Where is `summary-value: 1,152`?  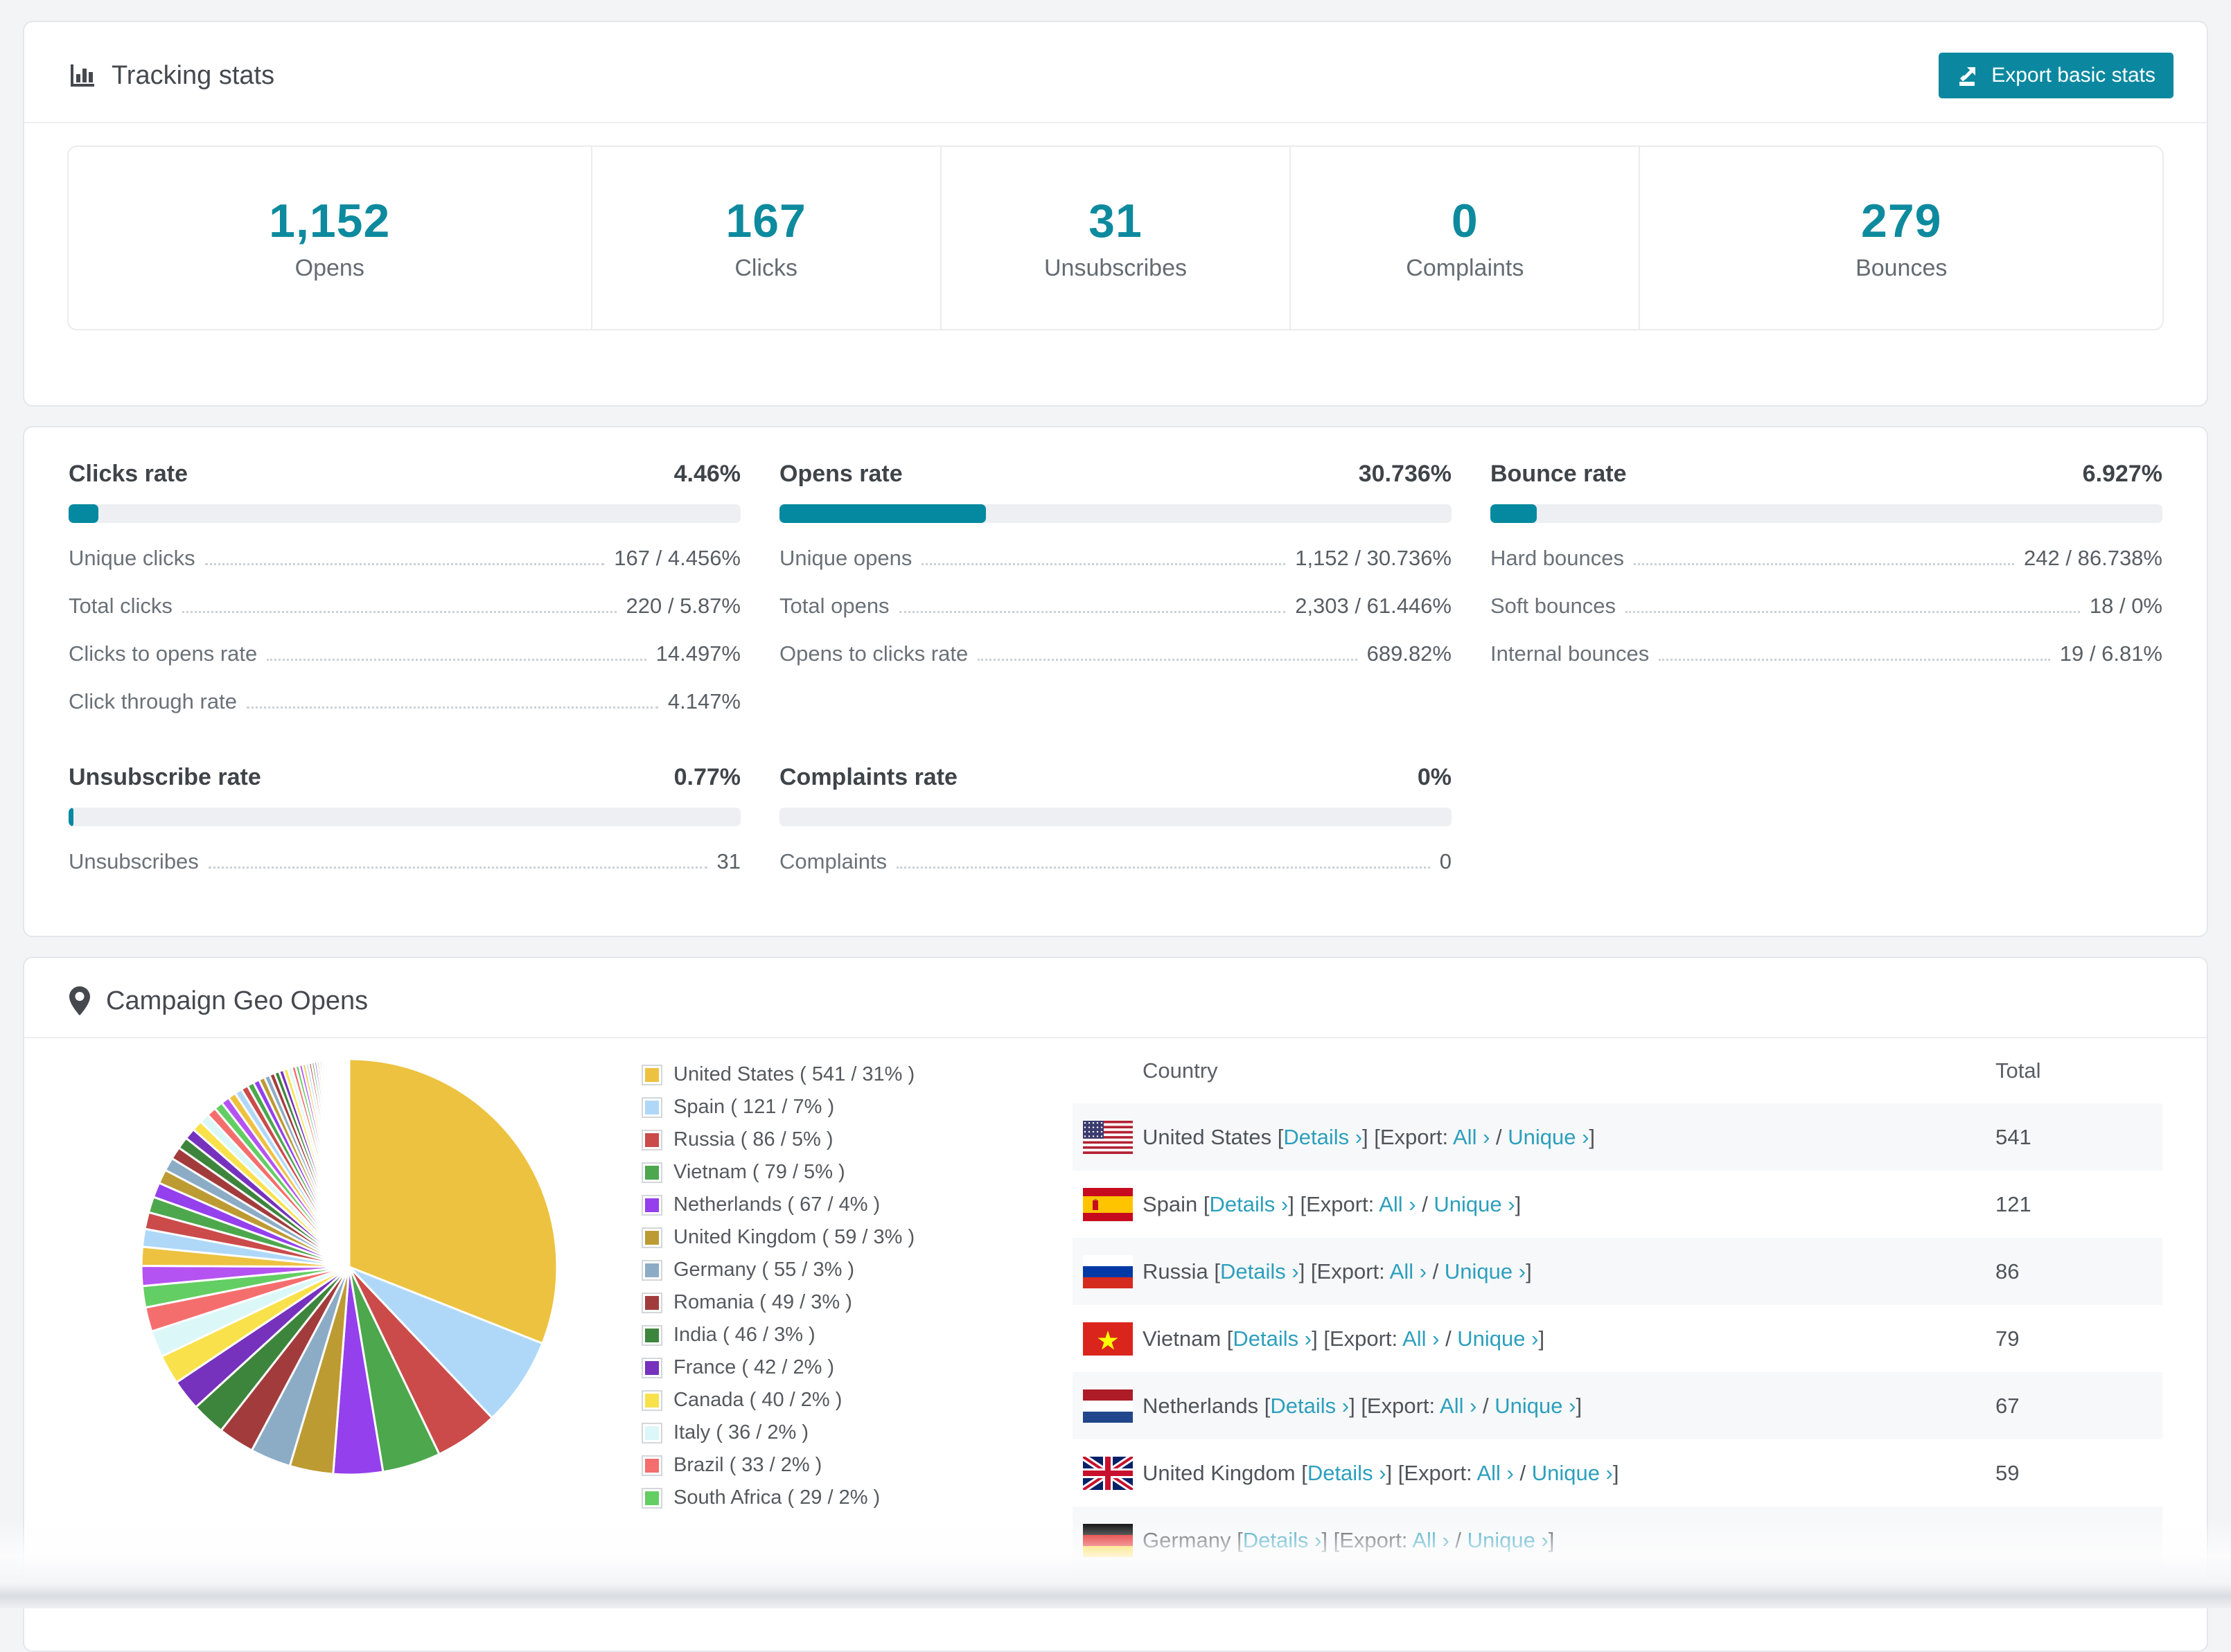
summary-value: 1,152 is located at coordinates (330, 221).